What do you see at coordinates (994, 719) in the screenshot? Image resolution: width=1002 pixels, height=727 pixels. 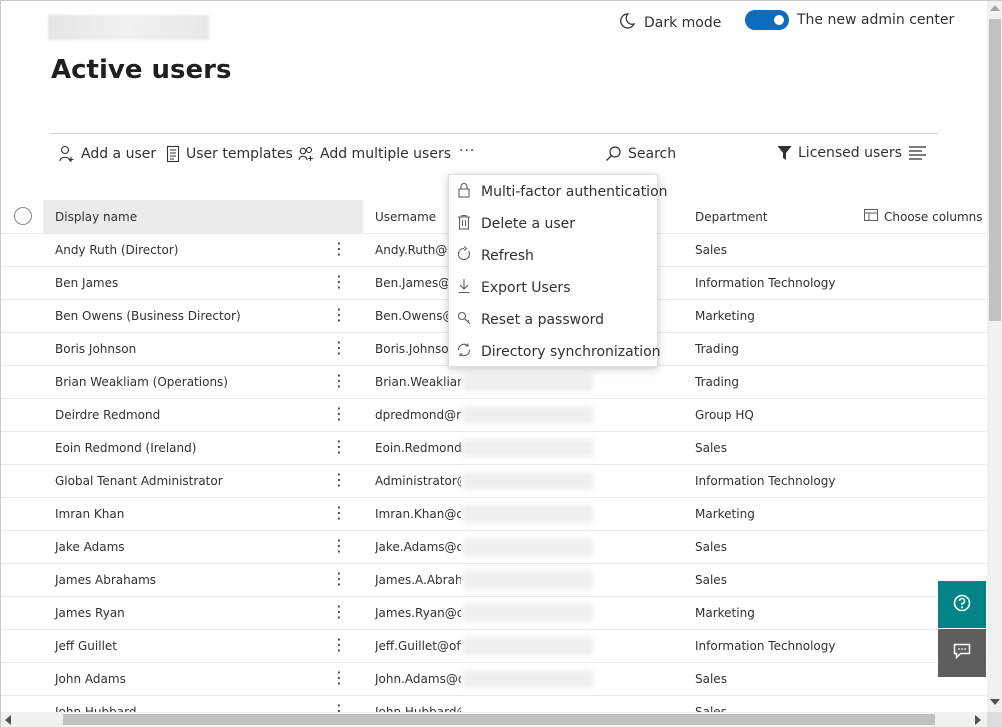 I see `scrollbar-corner` at bounding box center [994, 719].